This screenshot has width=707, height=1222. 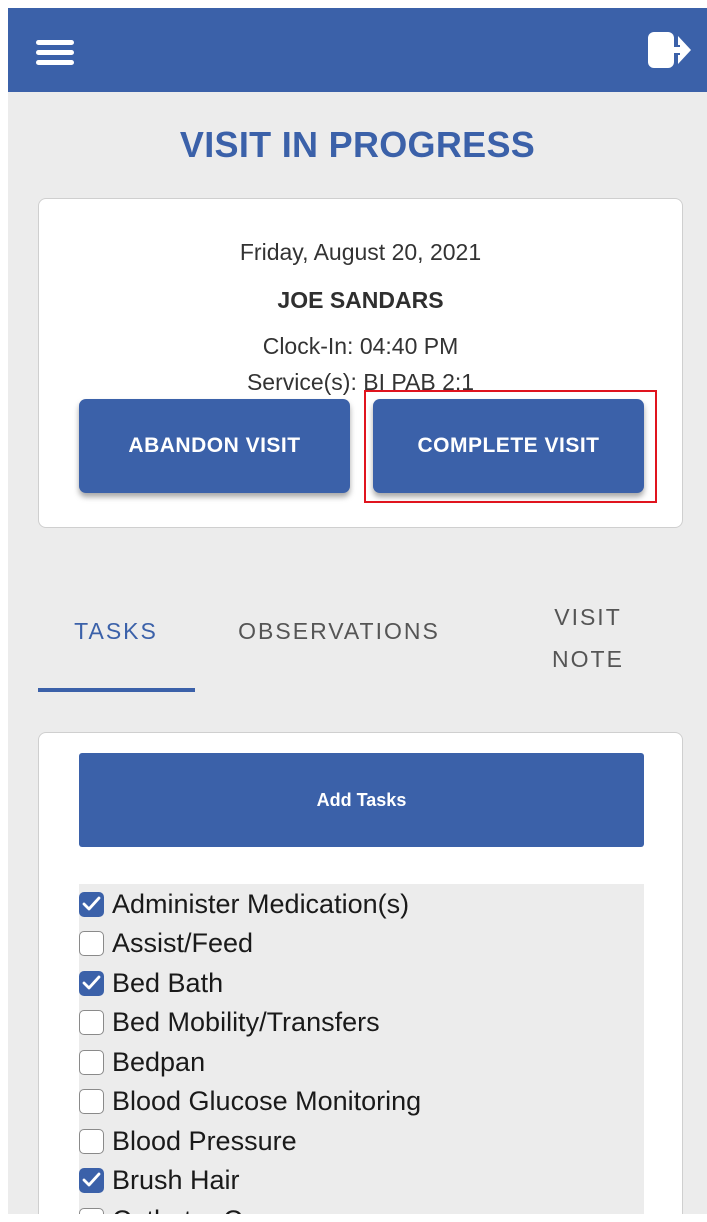 What do you see at coordinates (183, 943) in the screenshot?
I see `task-label: Assist/Feed` at bounding box center [183, 943].